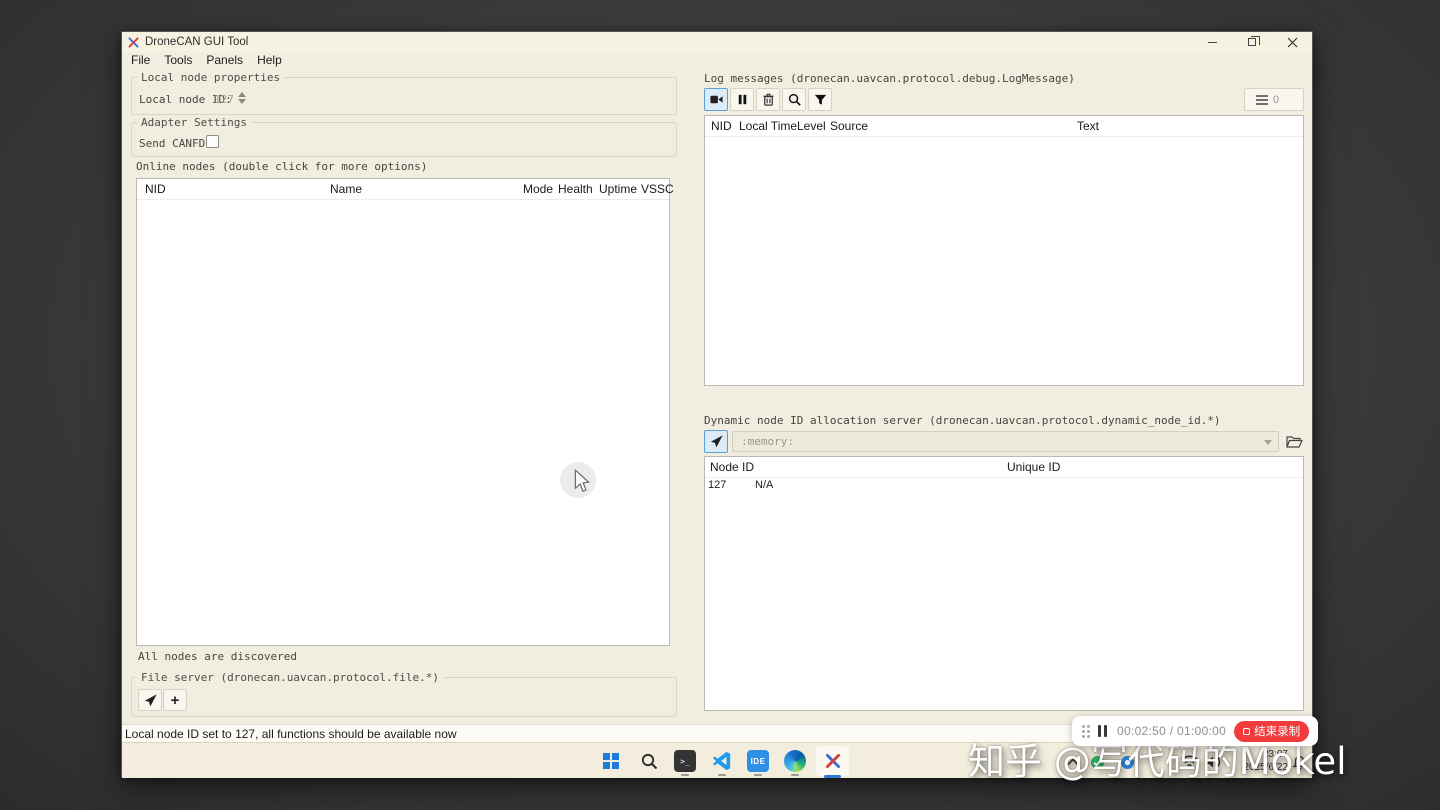 This screenshot has width=1440, height=810. Describe the element at coordinates (178, 60) in the screenshot. I see `menu-tools: Tools` at that location.